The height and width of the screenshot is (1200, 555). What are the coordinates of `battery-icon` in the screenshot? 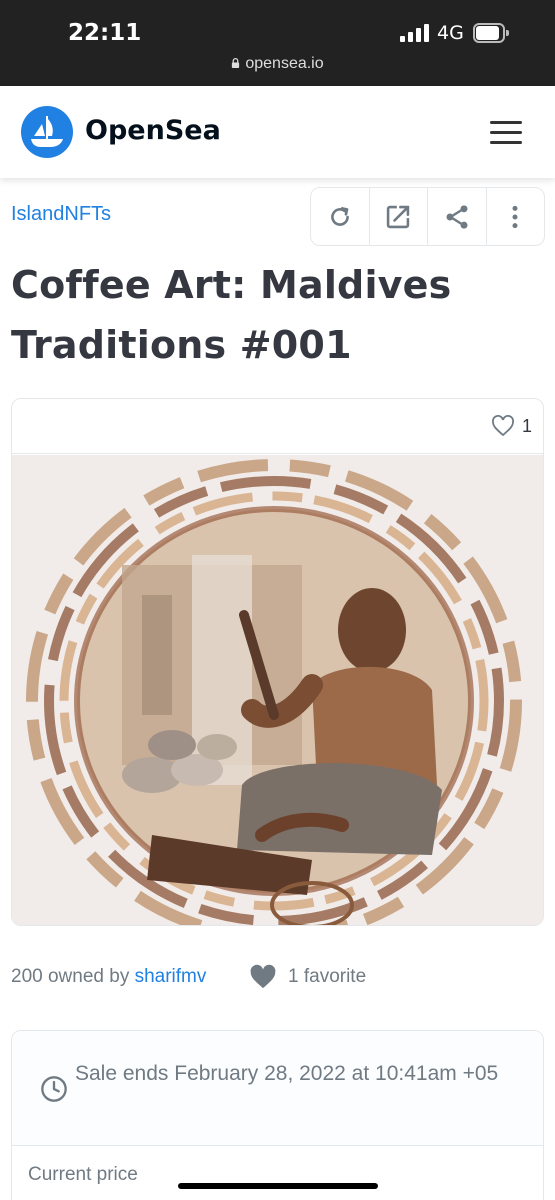 It's located at (491, 33).